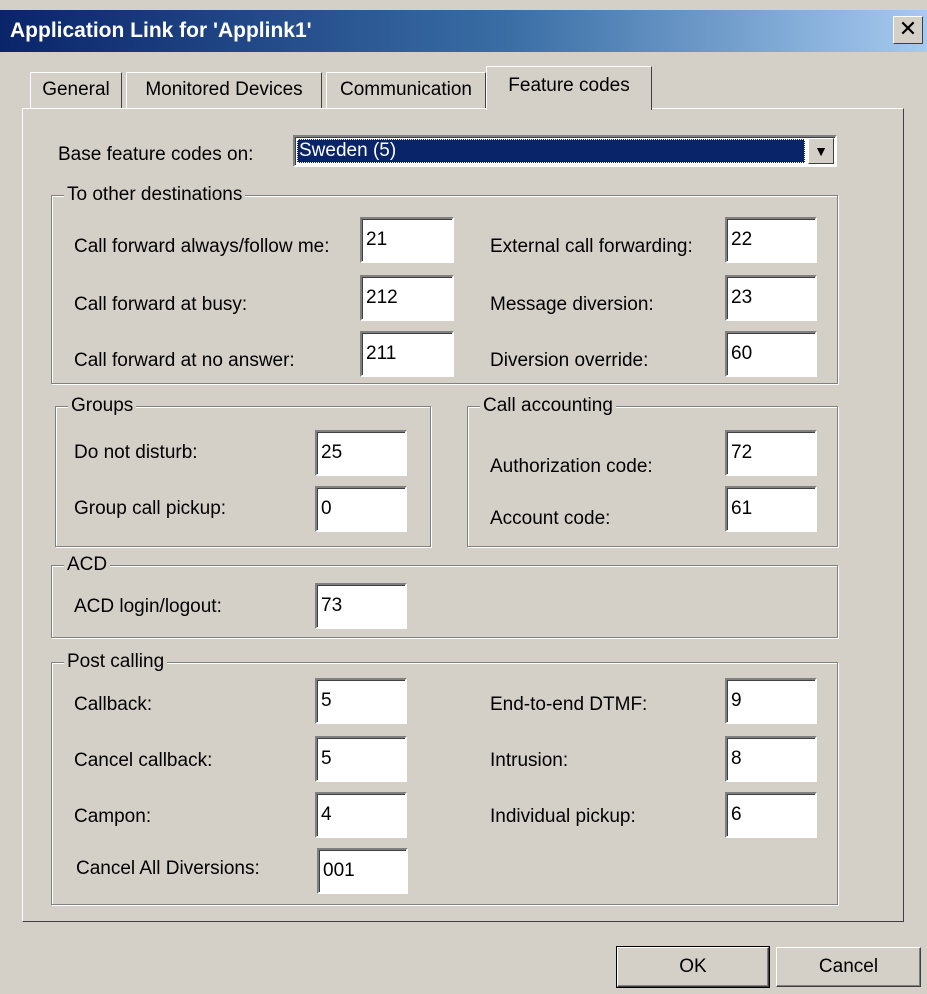 The width and height of the screenshot is (927, 994). Describe the element at coordinates (76, 90) in the screenshot. I see `tab-general: General` at that location.